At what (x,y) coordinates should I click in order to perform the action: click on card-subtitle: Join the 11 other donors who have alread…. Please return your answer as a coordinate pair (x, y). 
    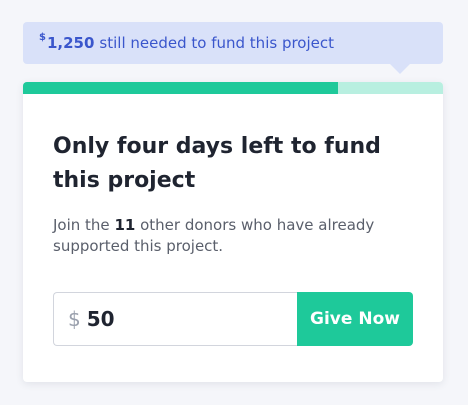
    Looking at the image, I should click on (223, 236).